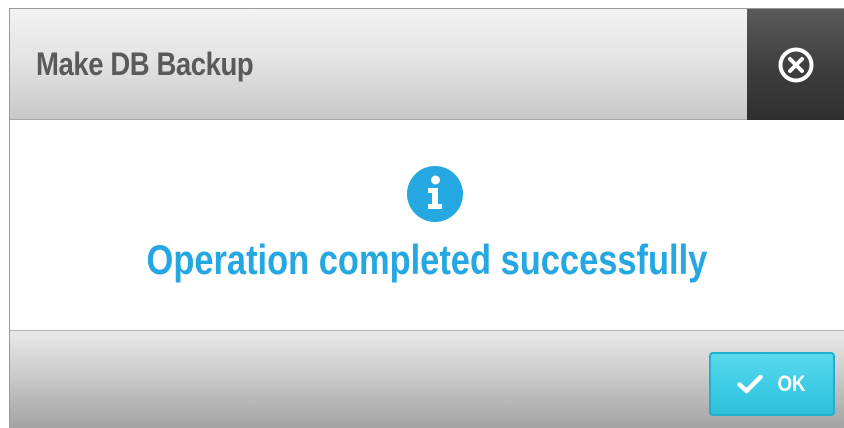 The width and height of the screenshot is (844, 428). What do you see at coordinates (772, 384) in the screenshot?
I see `ok-button: OK` at bounding box center [772, 384].